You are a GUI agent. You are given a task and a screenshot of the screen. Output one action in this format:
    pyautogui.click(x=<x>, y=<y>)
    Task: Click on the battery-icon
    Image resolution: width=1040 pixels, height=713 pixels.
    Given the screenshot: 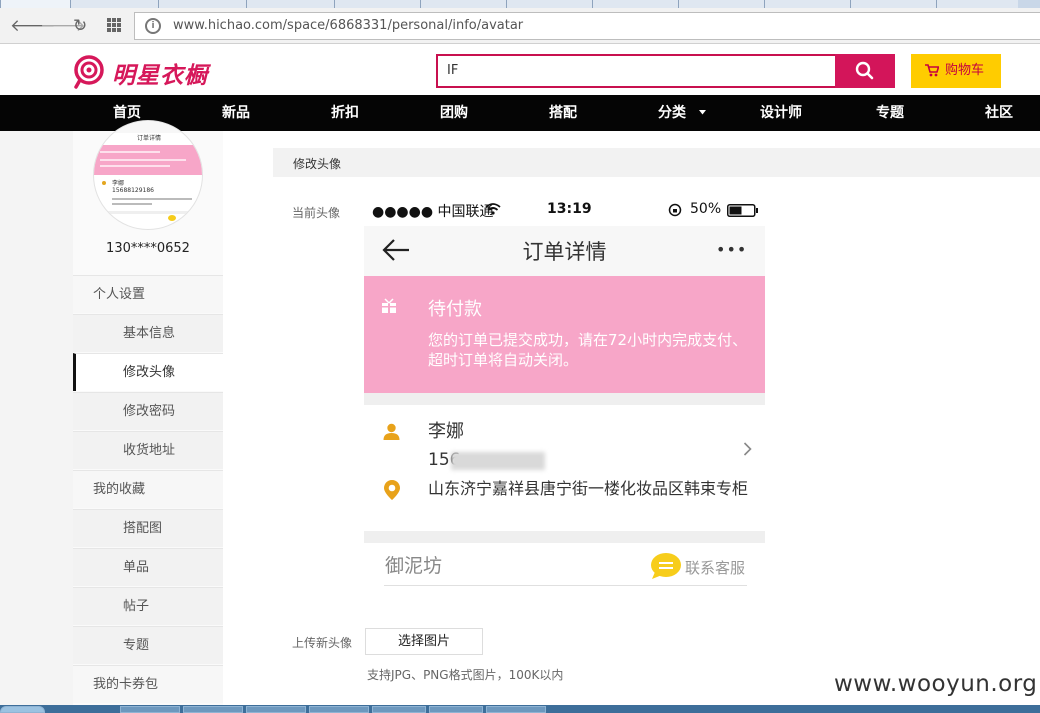 What is the action you would take?
    pyautogui.click(x=742, y=210)
    